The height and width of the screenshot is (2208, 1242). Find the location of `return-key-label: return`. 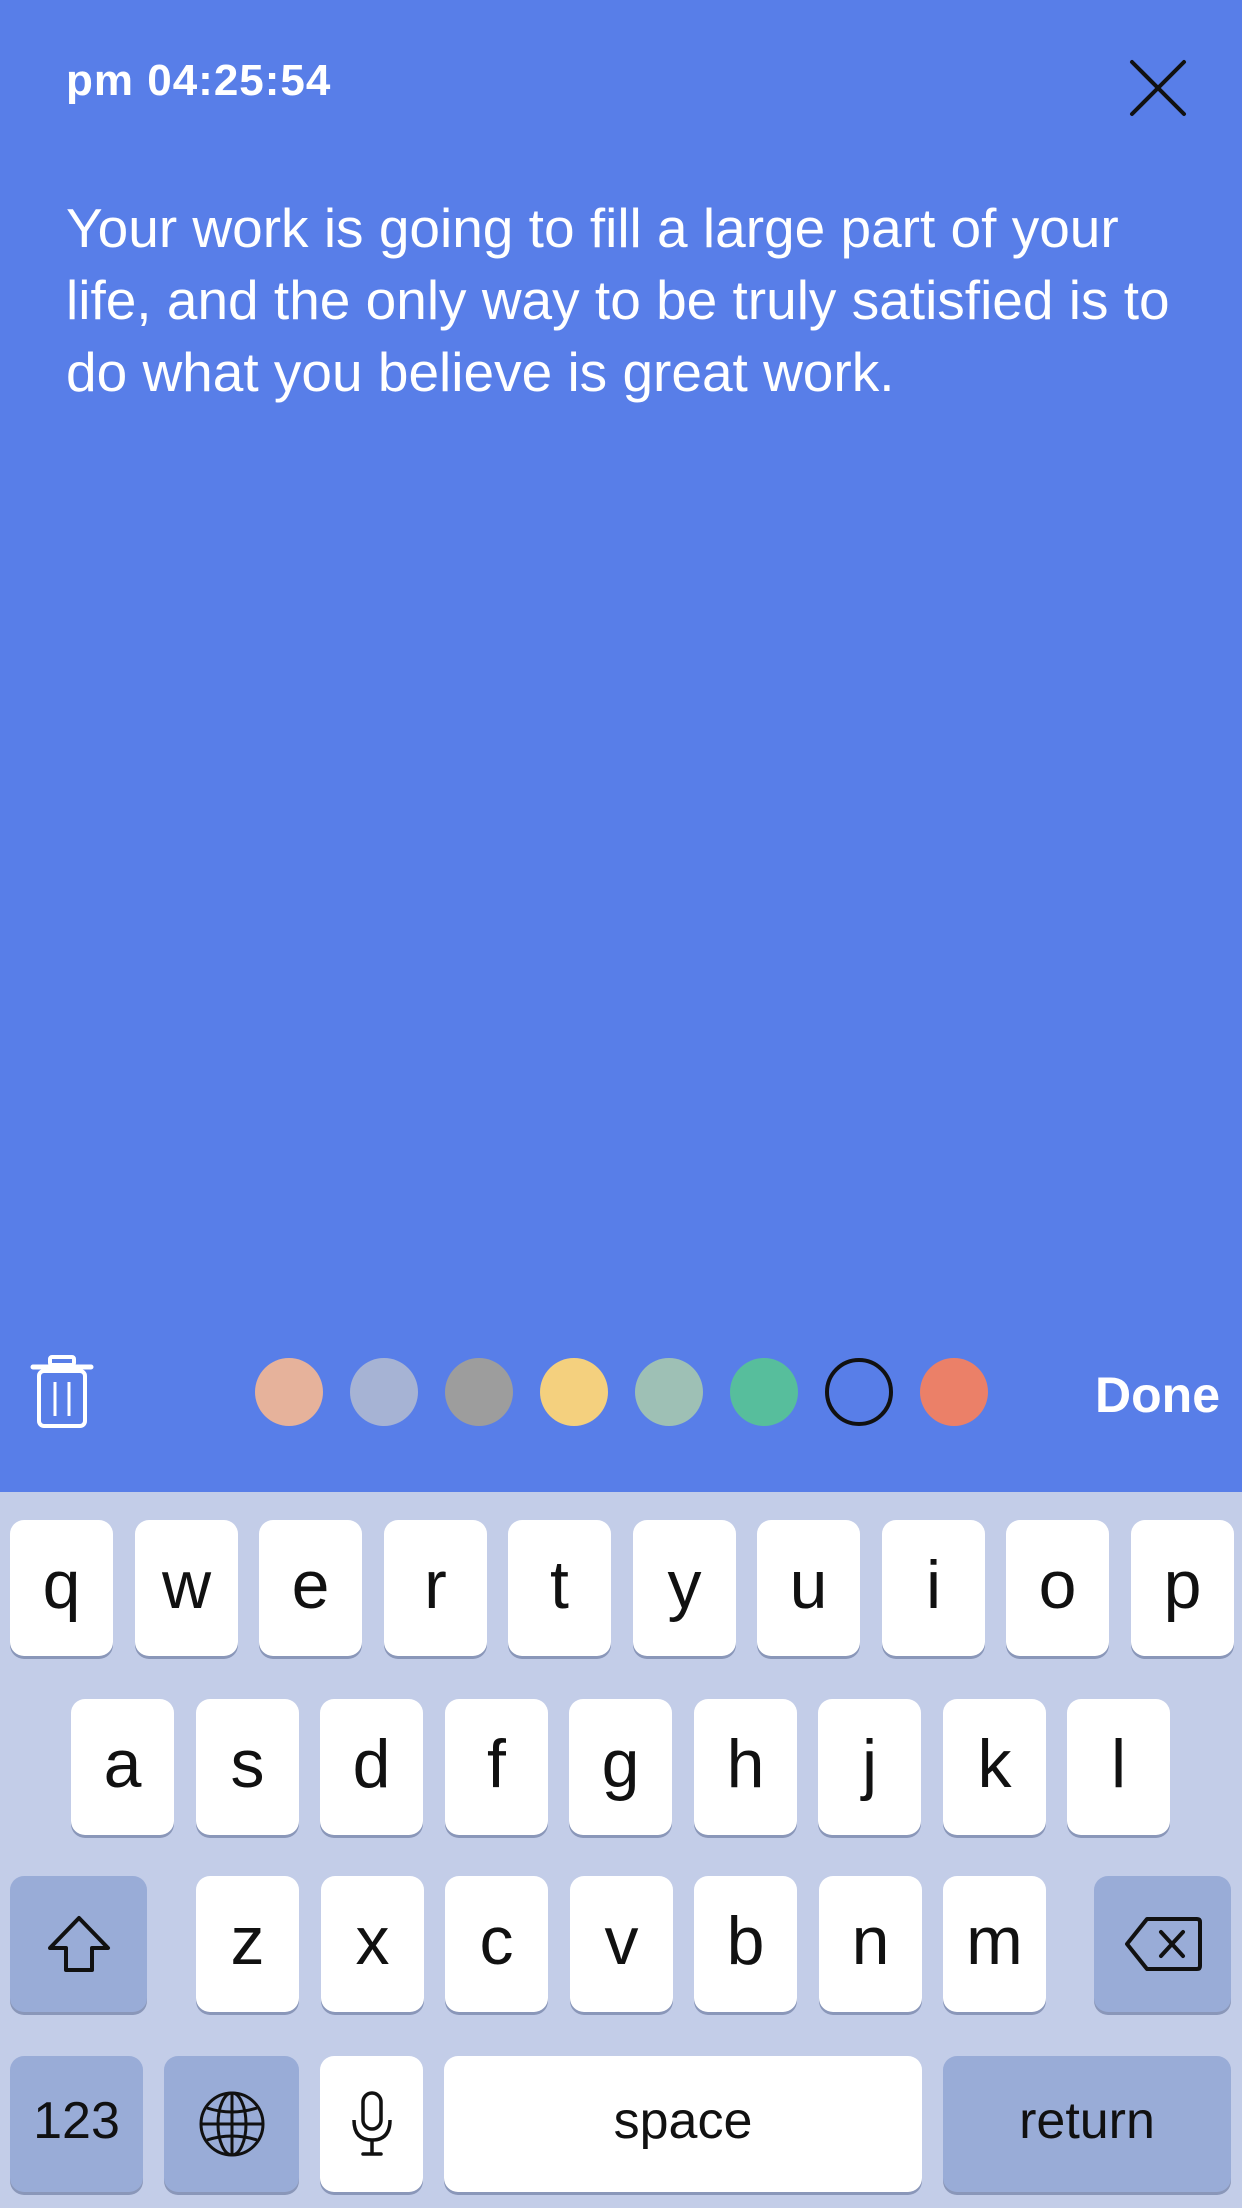

return-key-label: return is located at coordinates (1087, 2121).